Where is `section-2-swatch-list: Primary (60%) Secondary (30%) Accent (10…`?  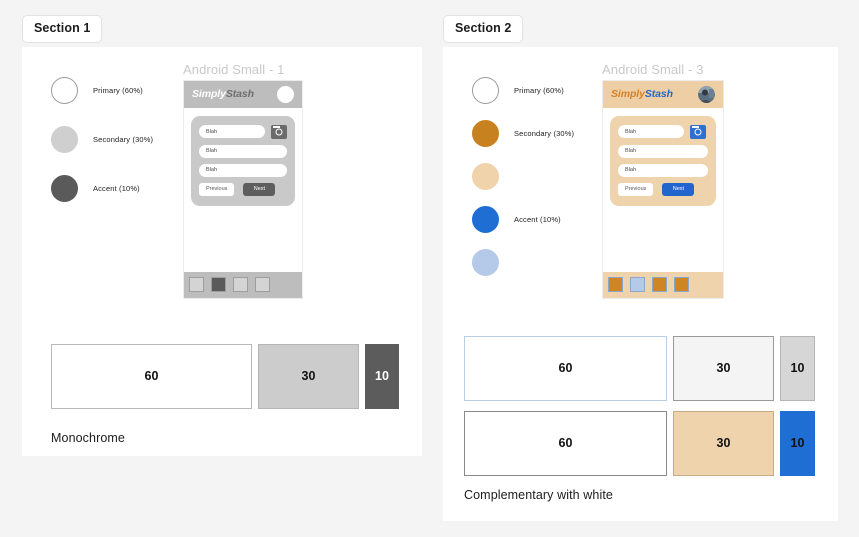
section-2-swatch-list: Primary (60%) Secondary (30%) Accent (10… is located at coordinates (523, 181).